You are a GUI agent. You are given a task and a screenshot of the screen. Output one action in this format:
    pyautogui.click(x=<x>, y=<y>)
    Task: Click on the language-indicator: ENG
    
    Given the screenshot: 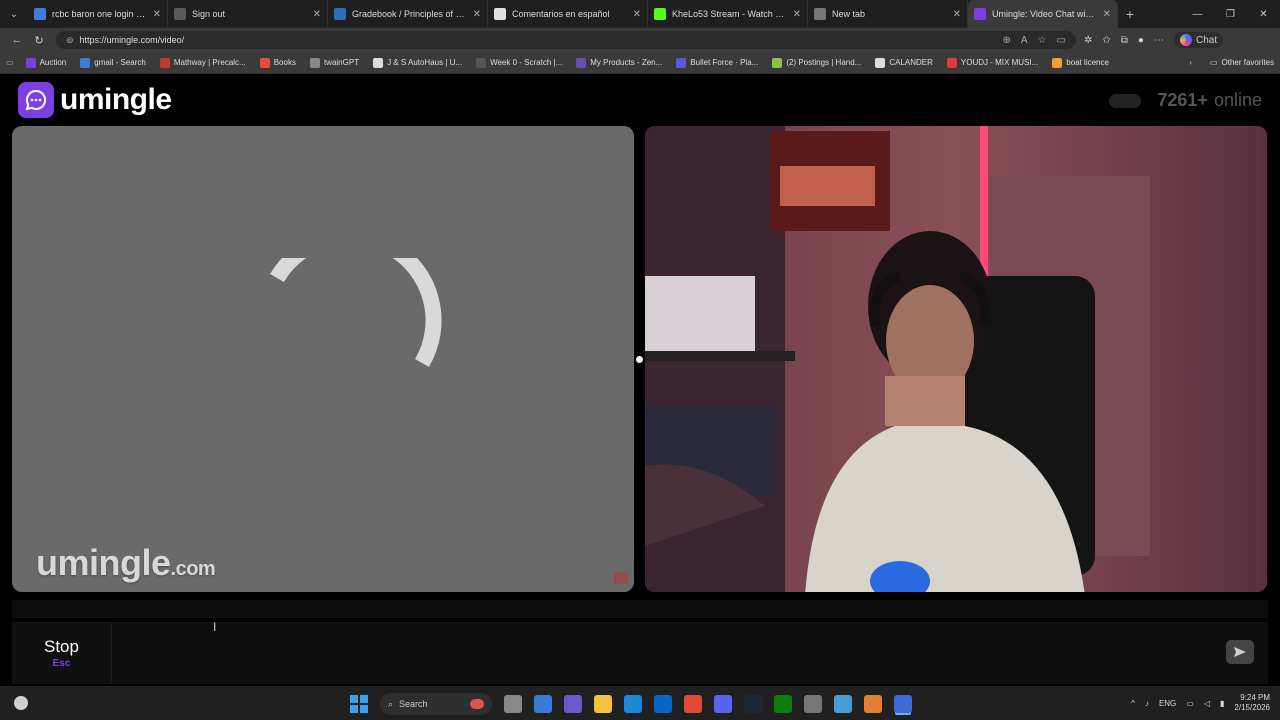 What is the action you would take?
    pyautogui.click(x=1167, y=703)
    